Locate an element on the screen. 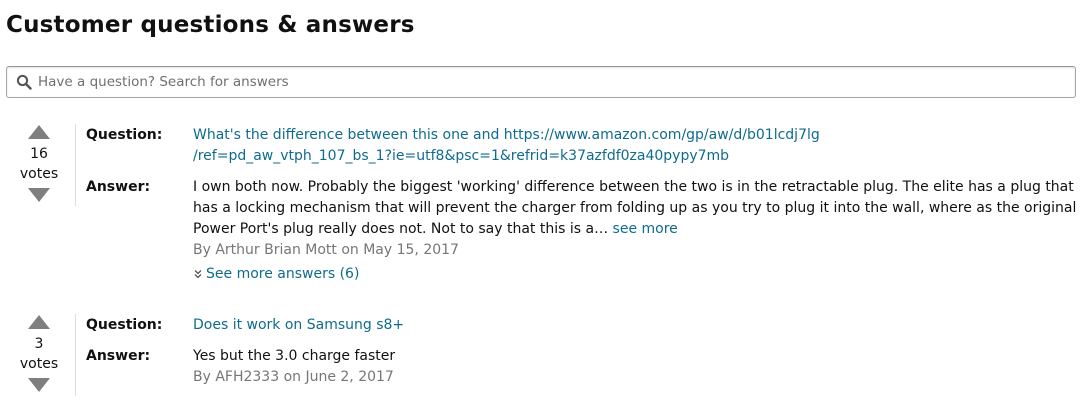 This screenshot has width=1080, height=407. answer-byline: By Arthur Brian Mott on May 15, 2017 is located at coordinates (326, 250).